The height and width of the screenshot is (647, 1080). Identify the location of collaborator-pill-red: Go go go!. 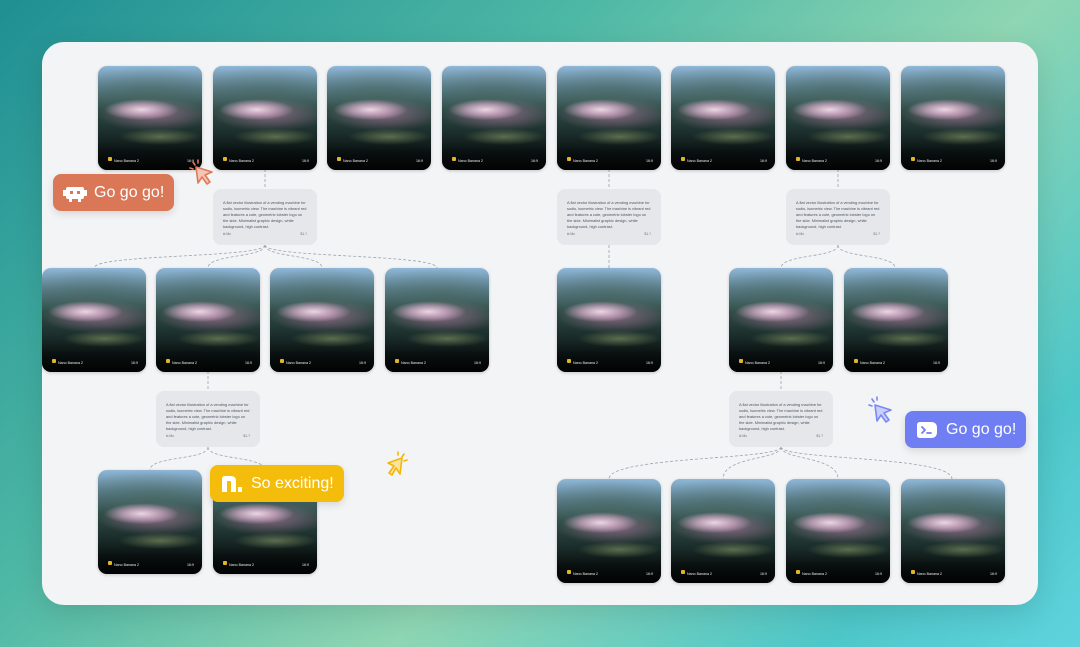
(114, 192).